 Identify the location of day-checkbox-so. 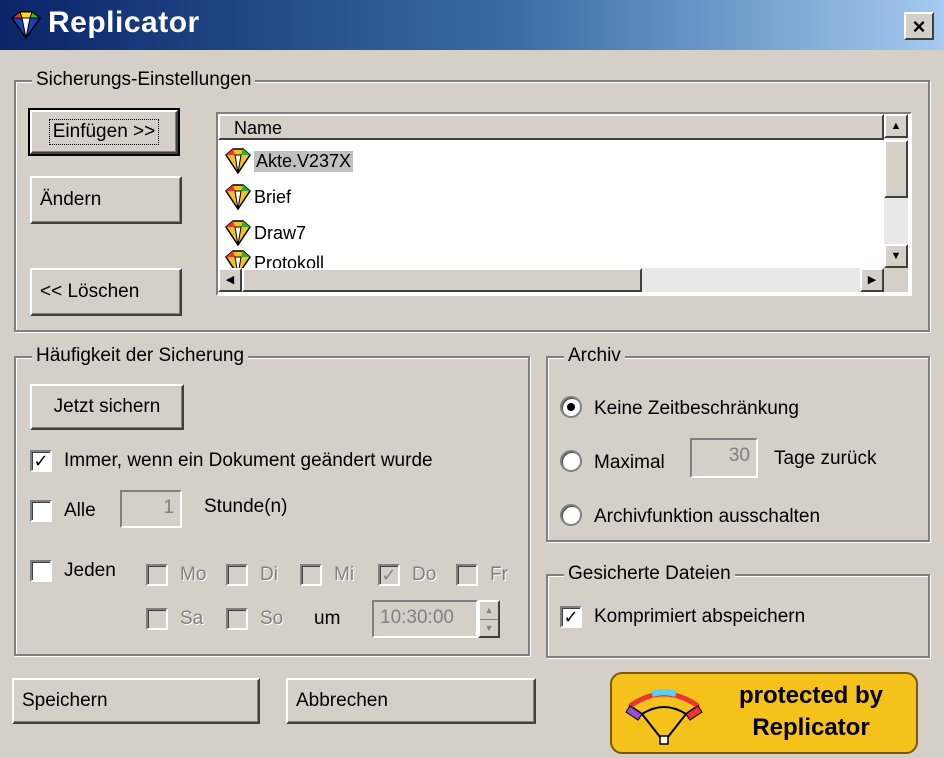
(237, 619).